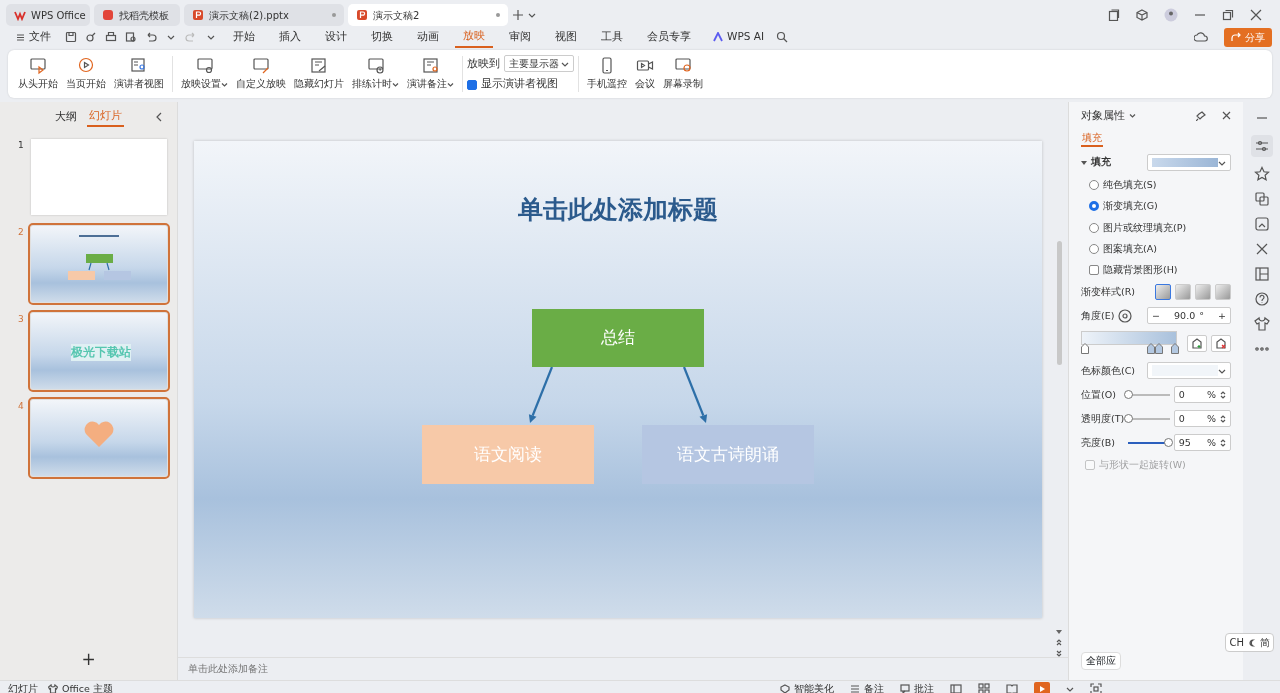 Image resolution: width=1280 pixels, height=693 pixels. Describe the element at coordinates (1201, 37) in the screenshot. I see `cloud-icon` at that location.